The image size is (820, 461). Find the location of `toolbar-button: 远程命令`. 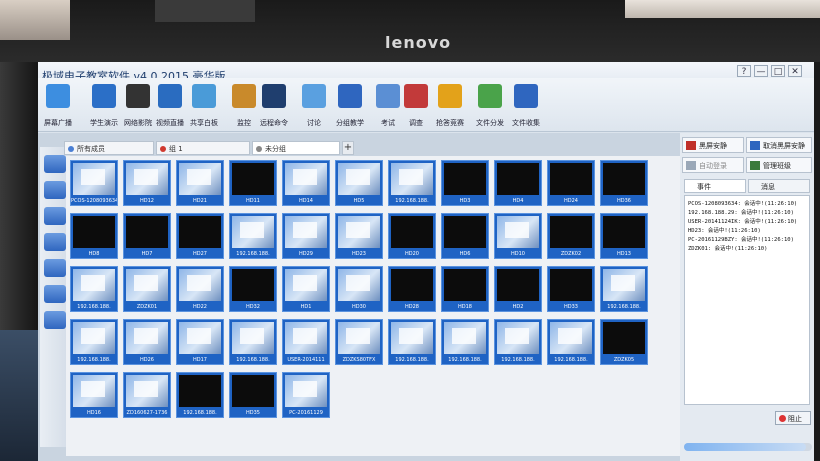

toolbar-button: 远程命令 is located at coordinates (274, 106).